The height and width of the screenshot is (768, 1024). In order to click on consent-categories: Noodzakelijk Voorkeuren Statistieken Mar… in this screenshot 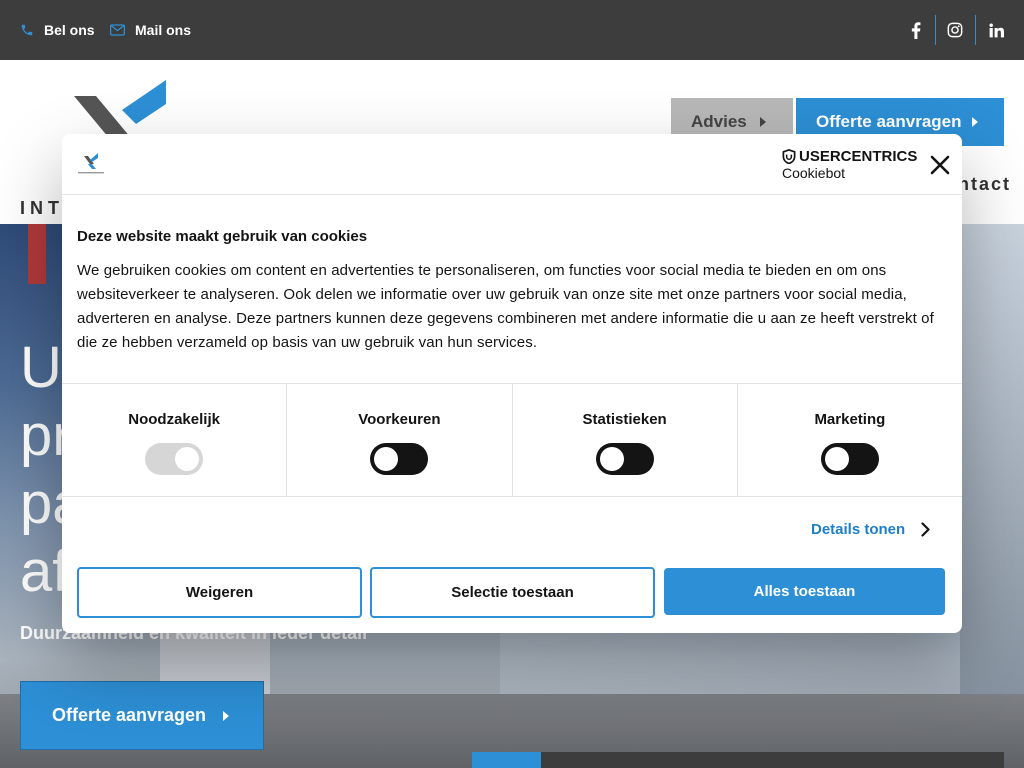, I will do `click(512, 440)`.